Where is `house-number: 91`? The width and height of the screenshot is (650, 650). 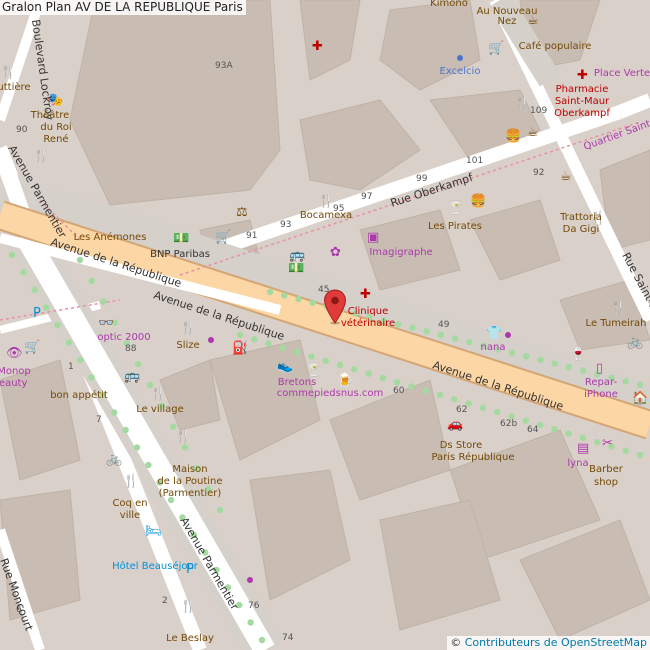
house-number: 91 is located at coordinates (251, 236).